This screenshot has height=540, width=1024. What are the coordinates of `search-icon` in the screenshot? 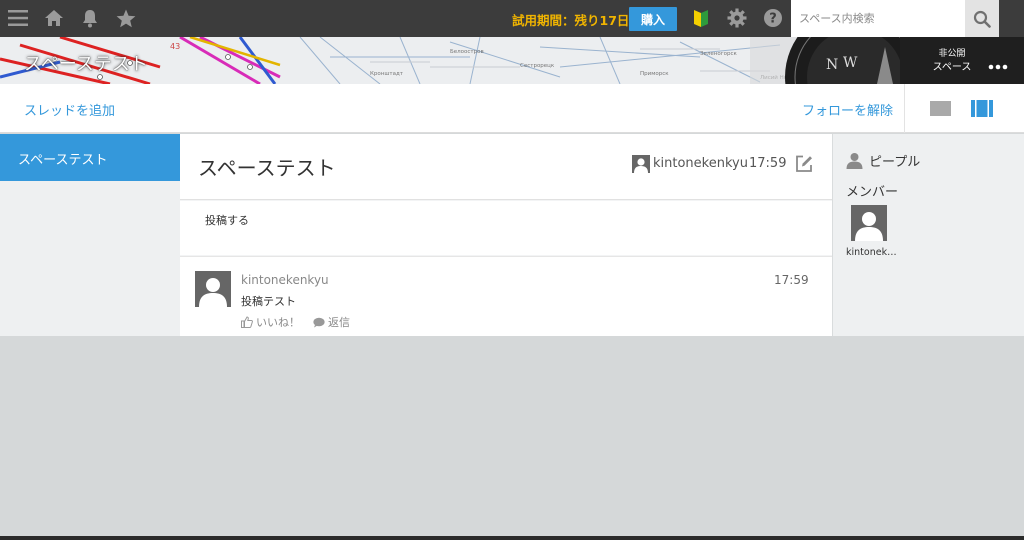 It's located at (982, 19).